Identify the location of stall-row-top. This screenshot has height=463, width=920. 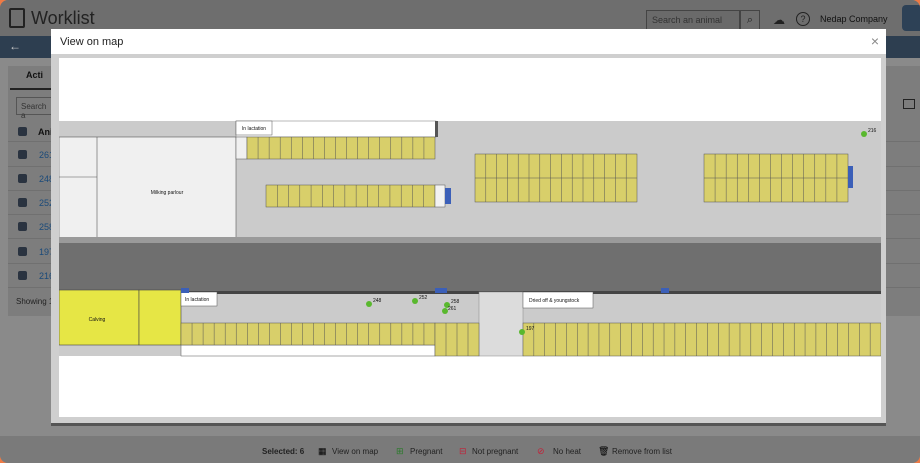
(341, 148).